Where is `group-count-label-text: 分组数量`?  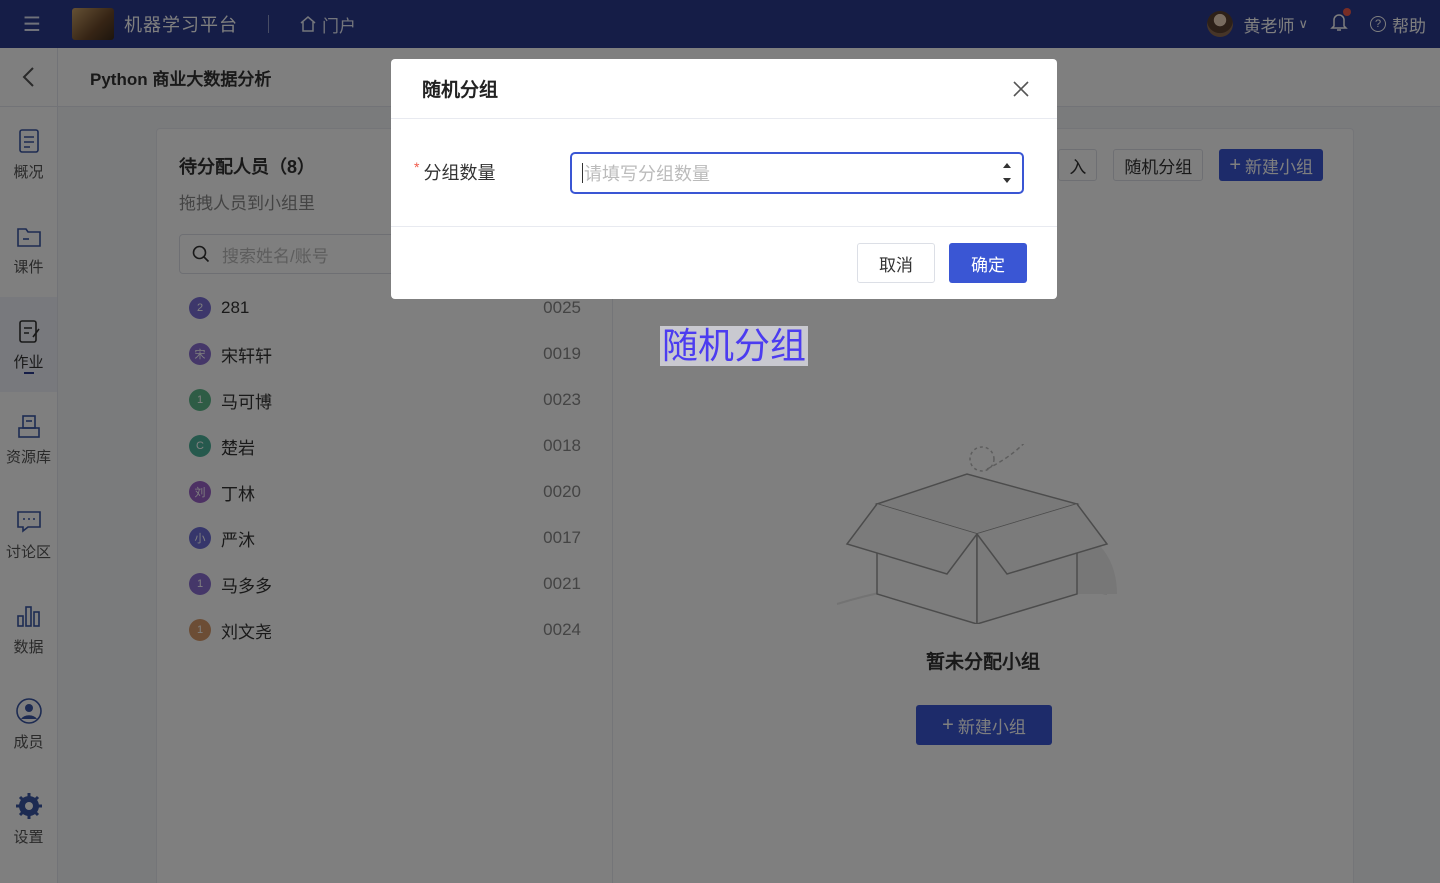
group-count-label-text: 分组数量 is located at coordinates (459, 173).